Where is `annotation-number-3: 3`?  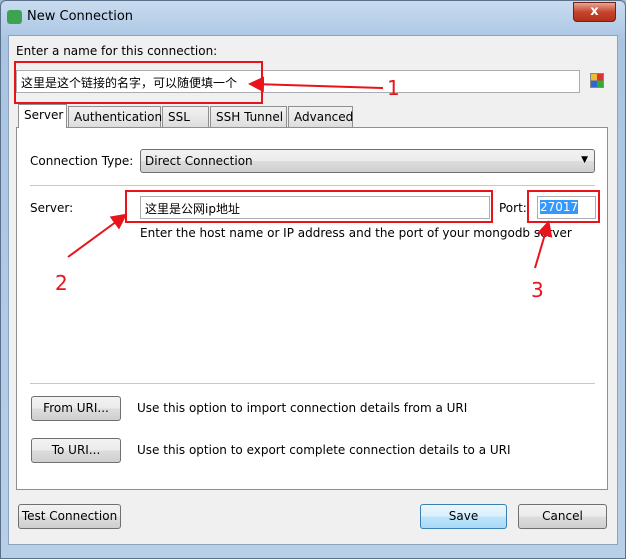 annotation-number-3: 3 is located at coordinates (537, 290).